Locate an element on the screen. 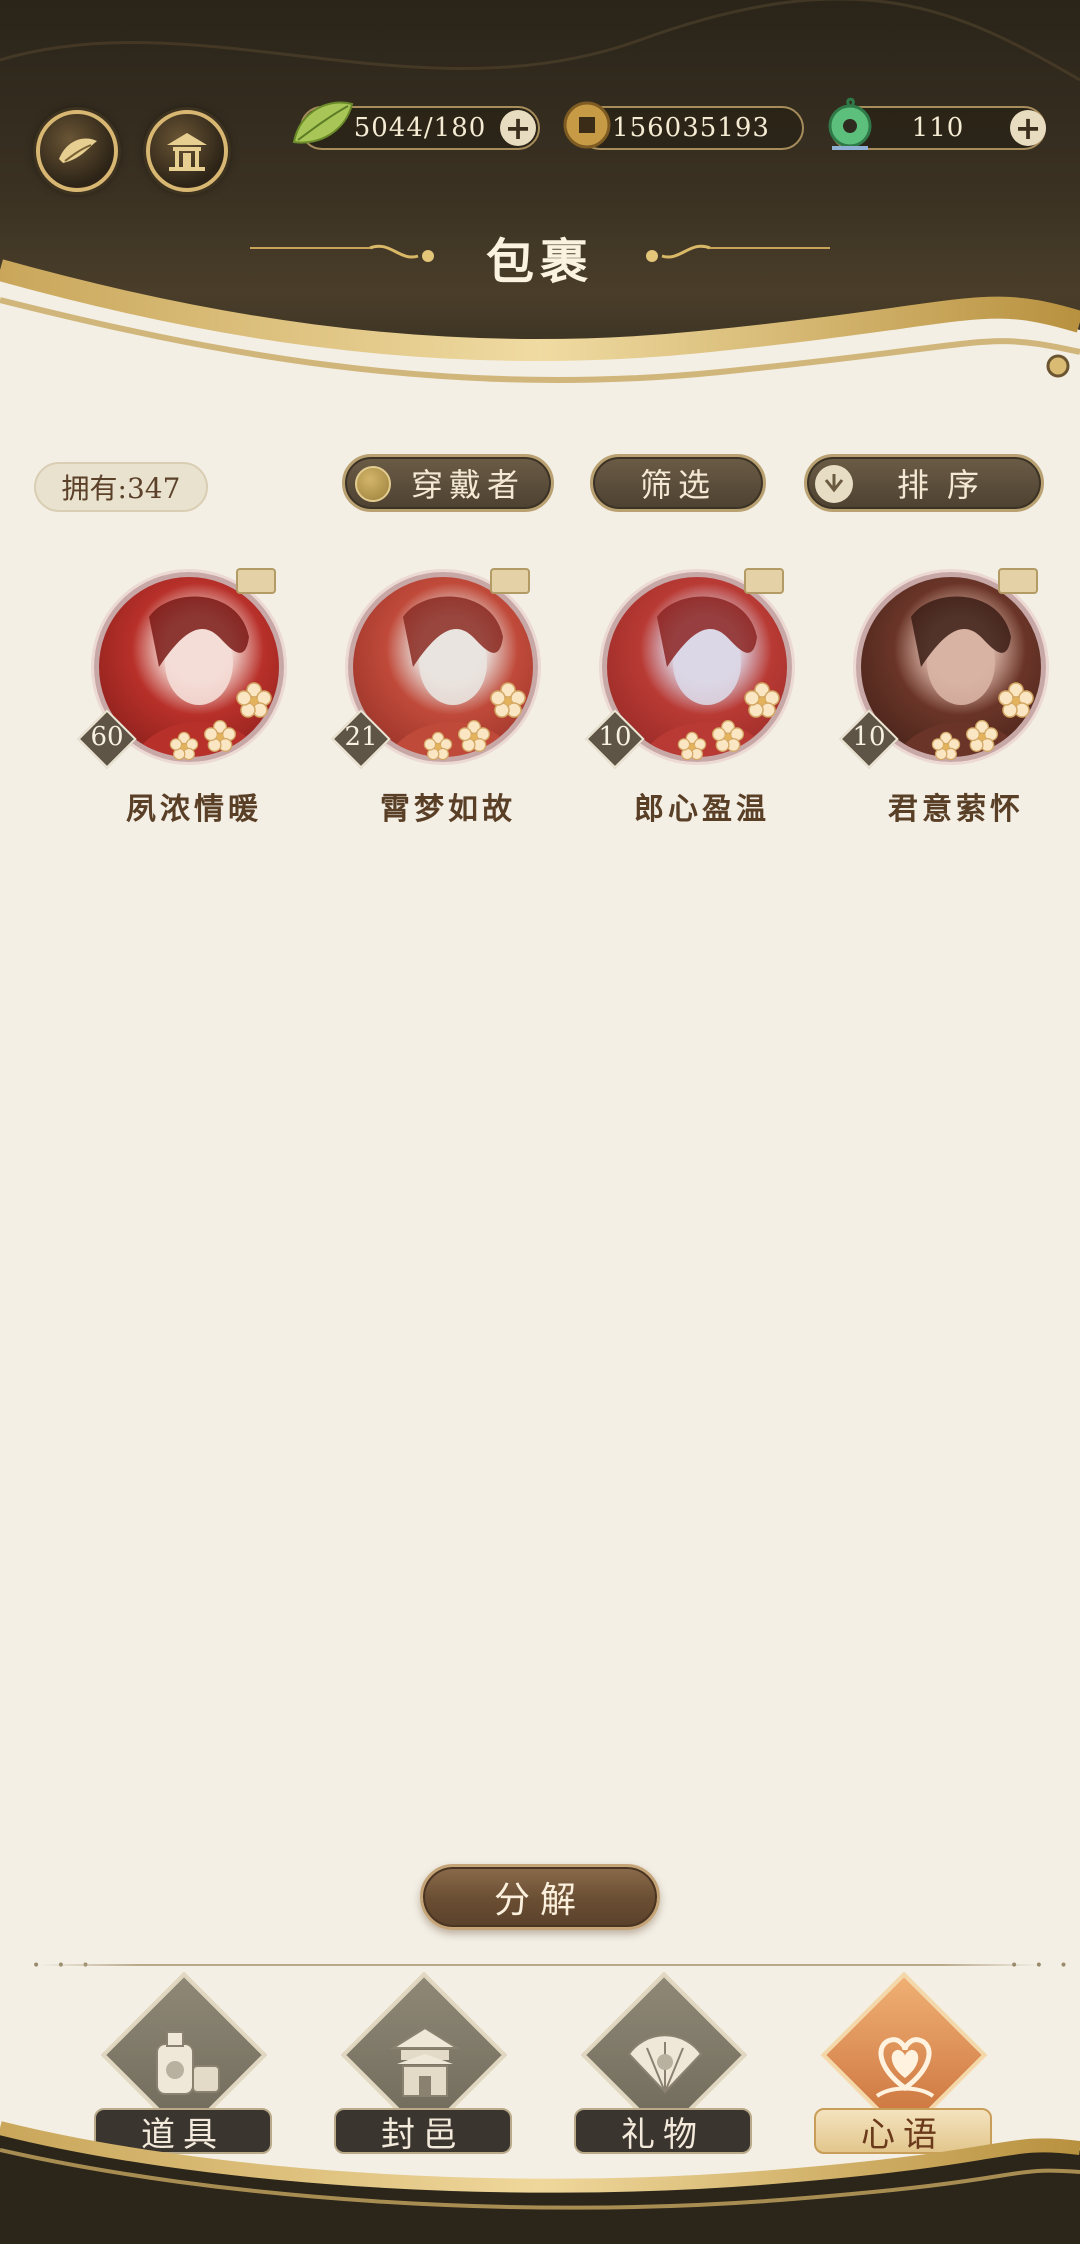 This screenshot has width=1080, height=2244. level-text: 21 is located at coordinates (361, 737).